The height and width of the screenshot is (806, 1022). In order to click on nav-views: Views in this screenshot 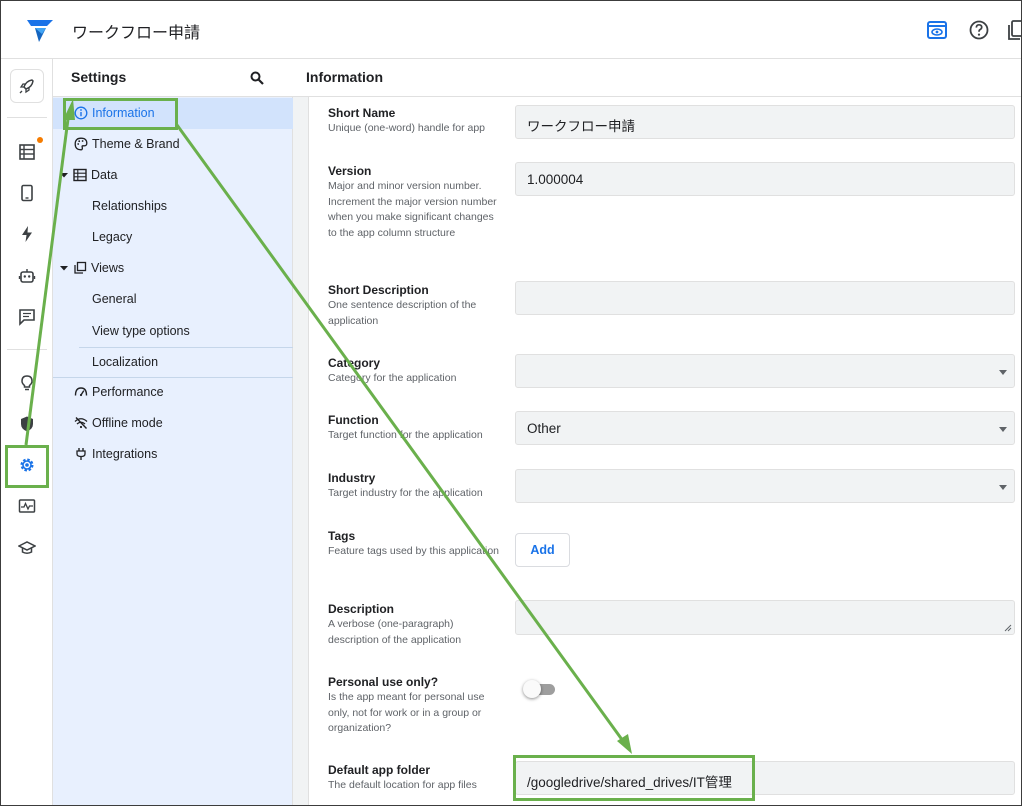, I will do `click(173, 268)`.